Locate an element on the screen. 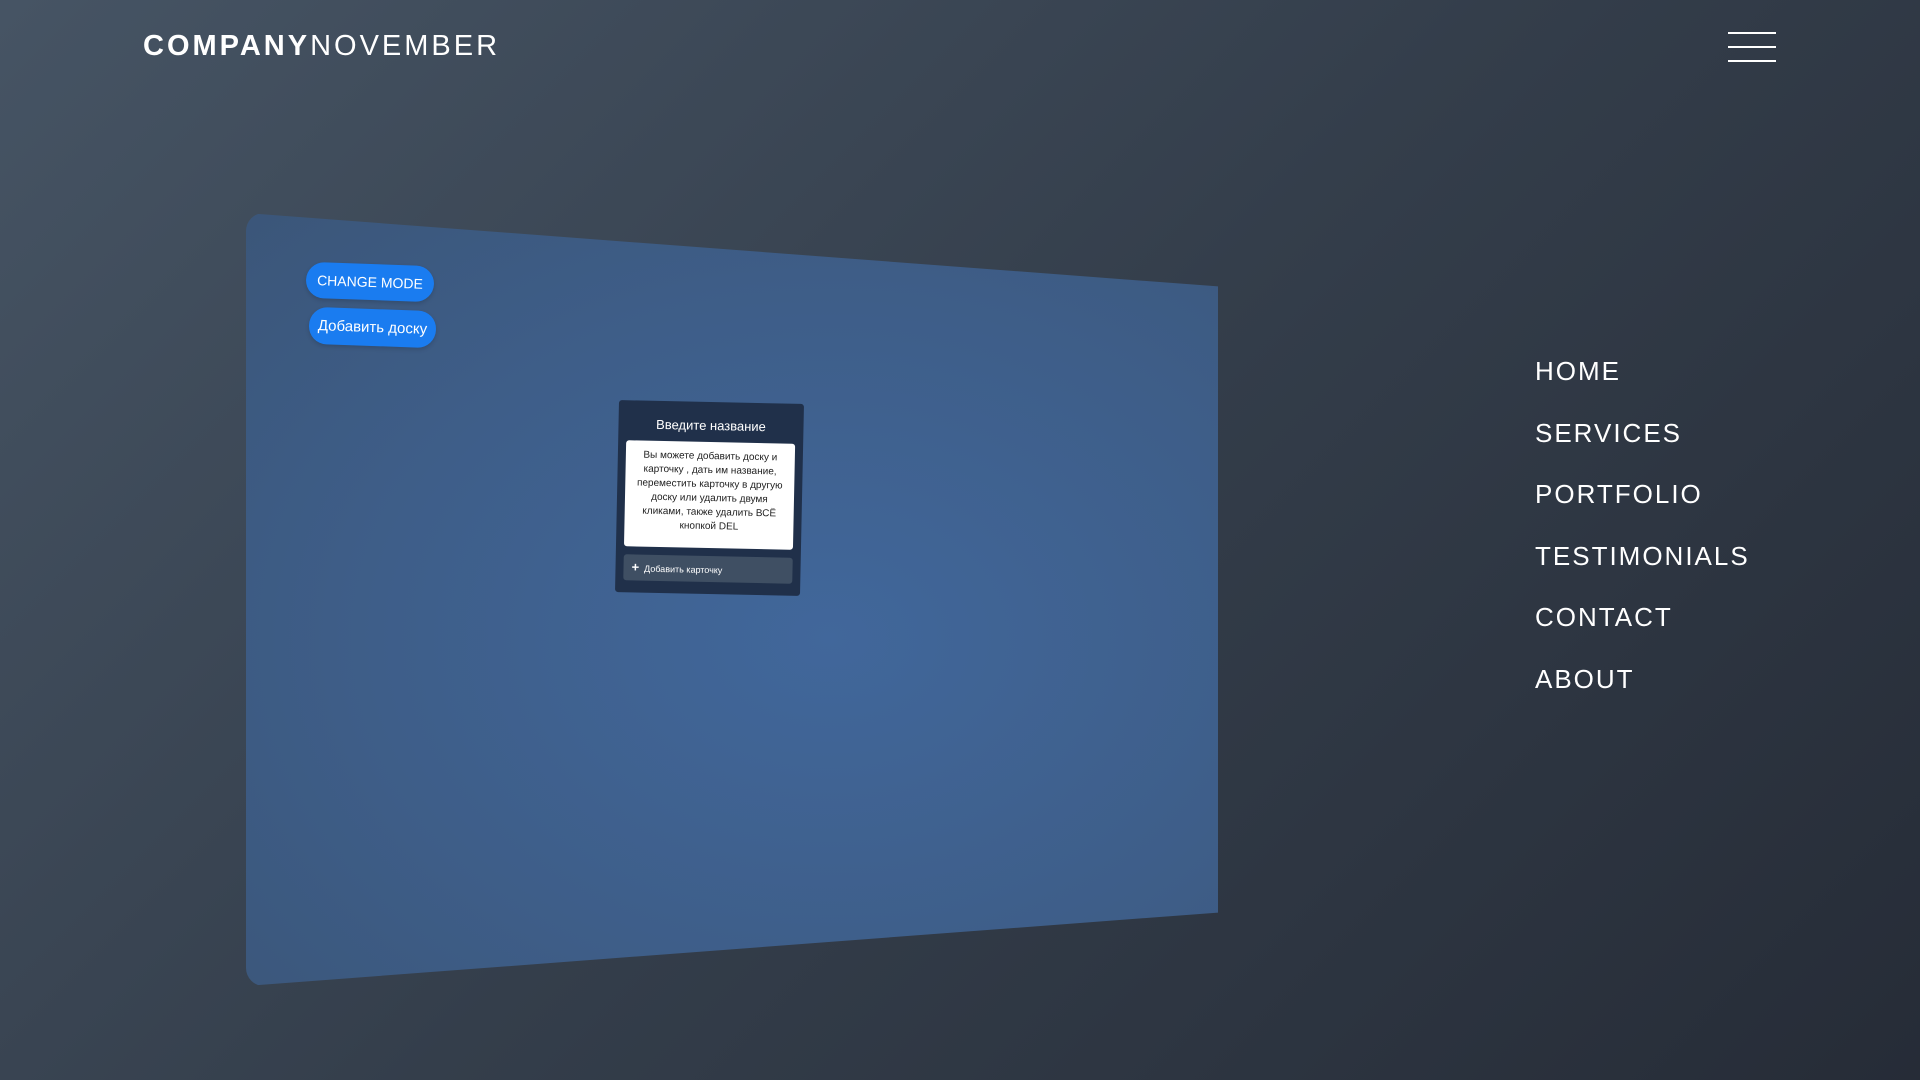 This screenshot has width=1920, height=1080. nav-item-contact: CONTACT is located at coordinates (1642, 627).